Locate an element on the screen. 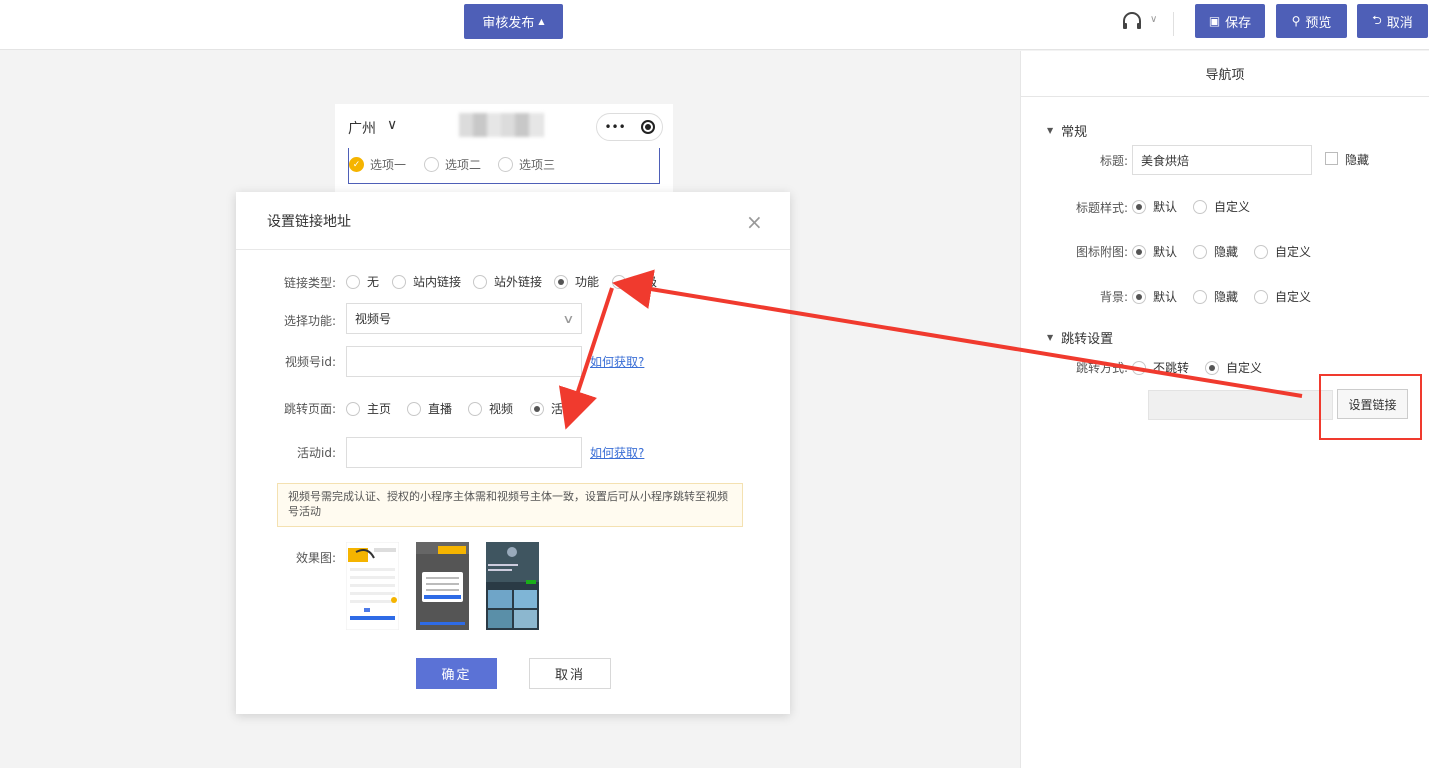  radio-label: 功能 is located at coordinates (587, 282).